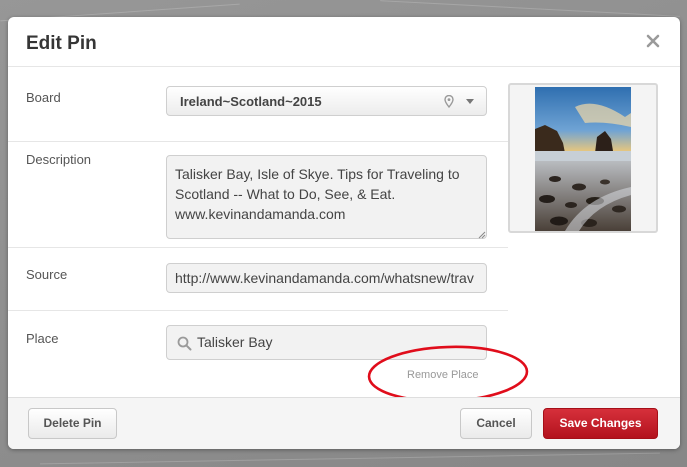 The image size is (687, 467). Describe the element at coordinates (482, 235) in the screenshot. I see `resize-grip-icon` at that location.